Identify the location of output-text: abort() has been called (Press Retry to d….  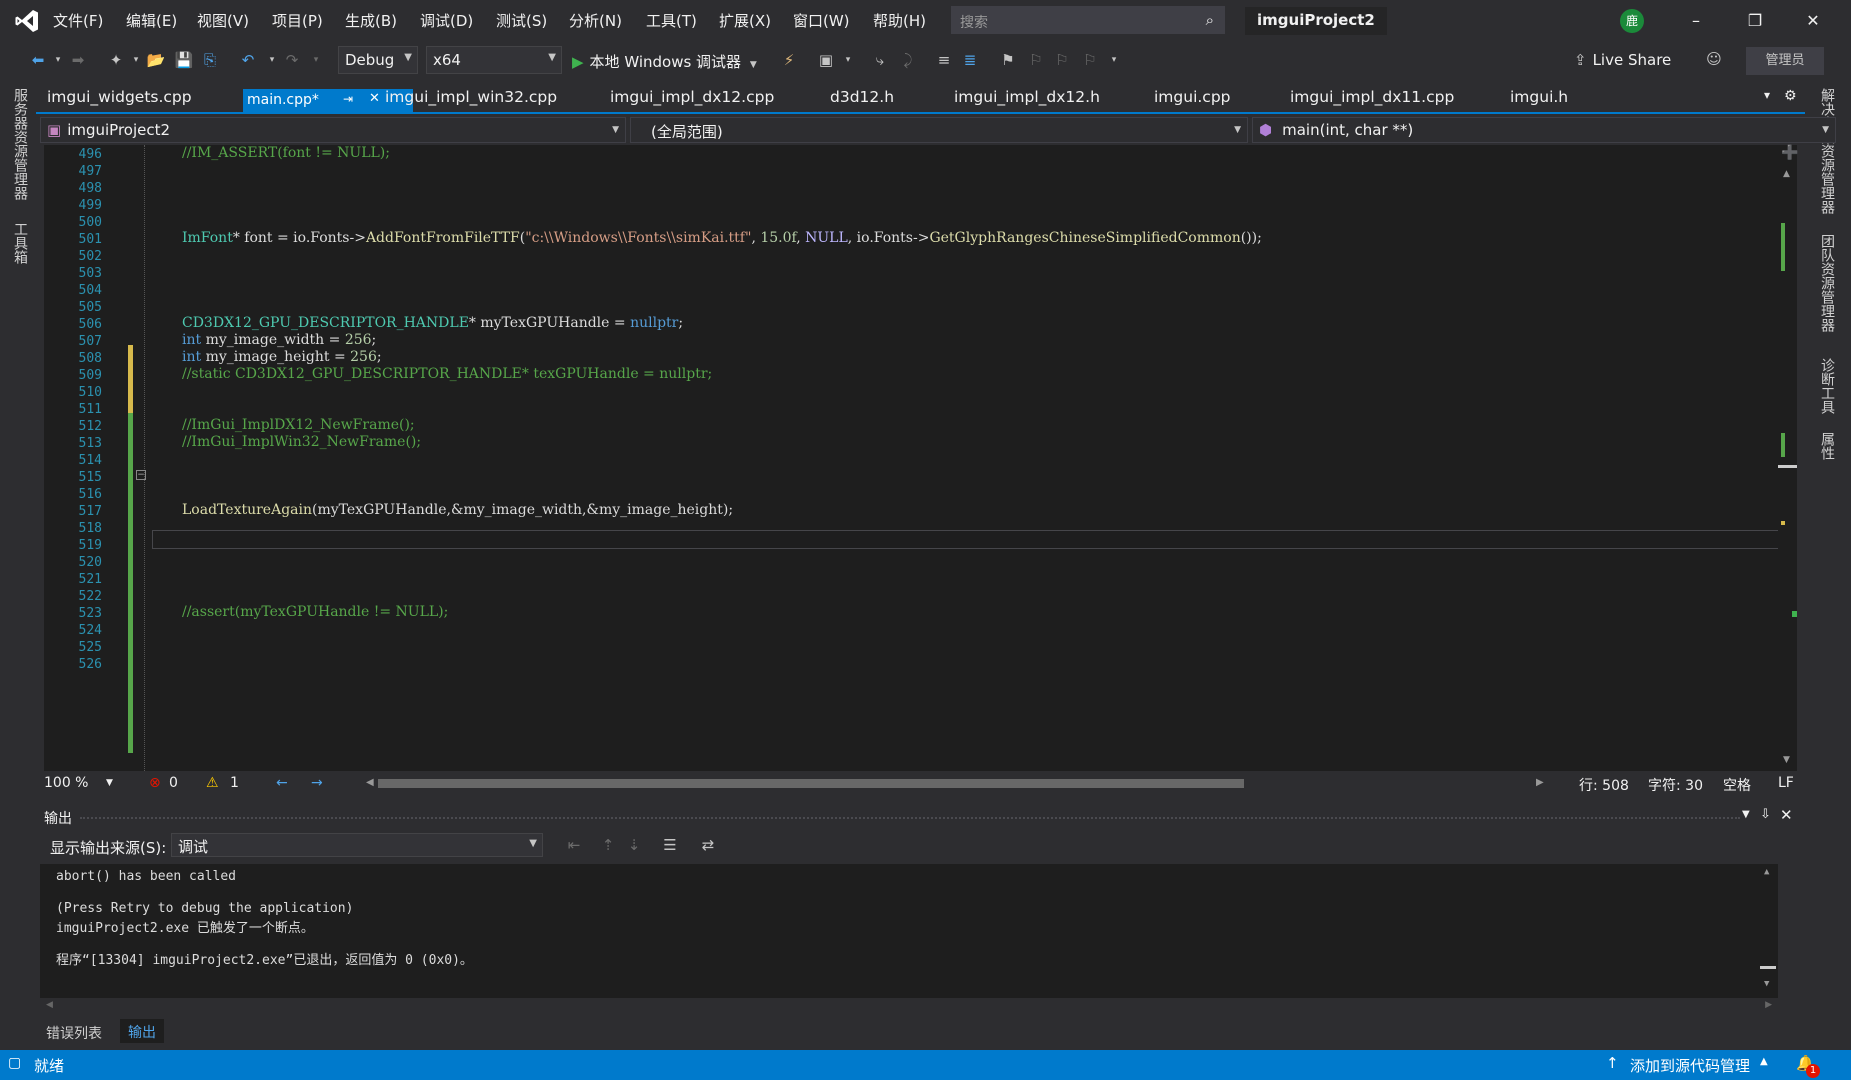
(909, 931).